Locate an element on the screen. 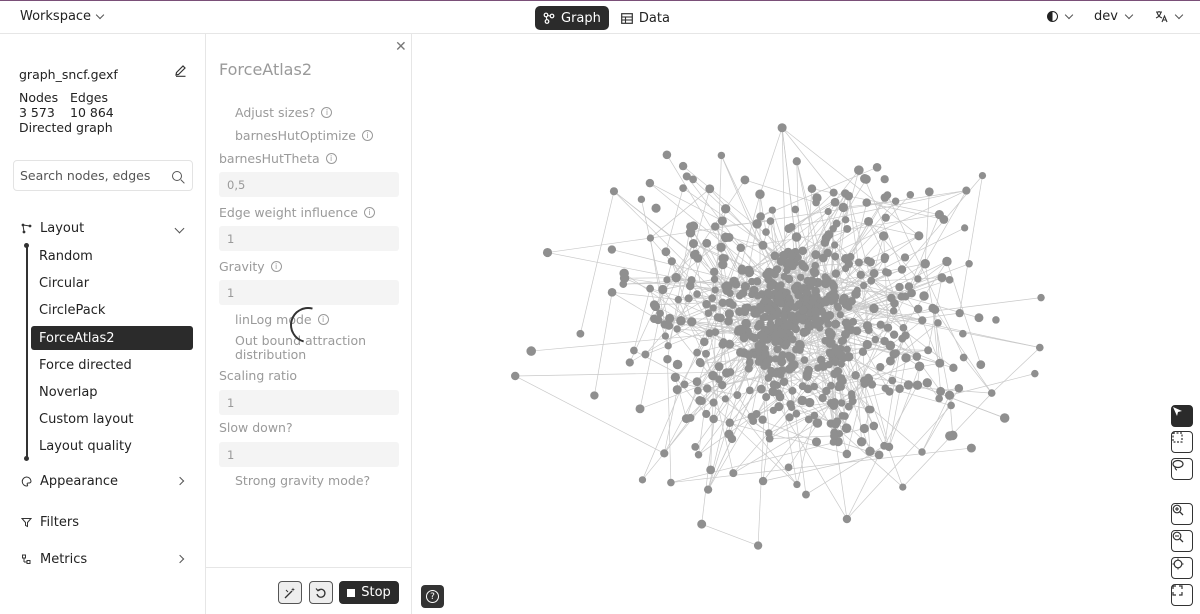 Image resolution: width=1200 pixels, height=614 pixels. stop-label: Stop is located at coordinates (376, 592).